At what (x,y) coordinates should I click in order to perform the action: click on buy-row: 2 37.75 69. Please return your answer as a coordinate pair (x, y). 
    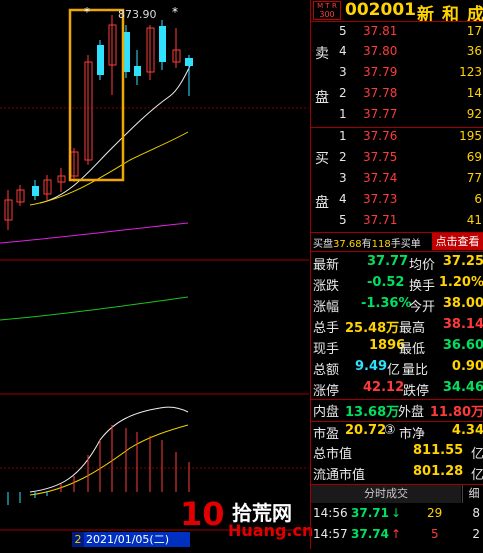
    Looking at the image, I should click on (397, 160).